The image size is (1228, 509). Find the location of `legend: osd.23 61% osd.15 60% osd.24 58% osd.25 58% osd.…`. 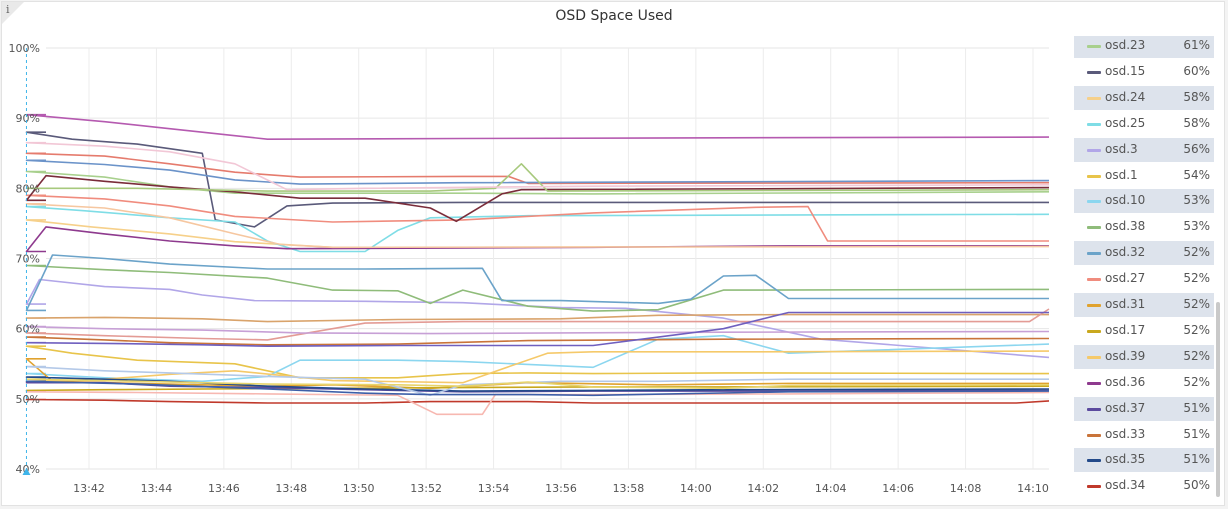

legend: osd.23 61% osd.15 60% osd.24 58% osd.25 58% osd.… is located at coordinates (1144, 267).